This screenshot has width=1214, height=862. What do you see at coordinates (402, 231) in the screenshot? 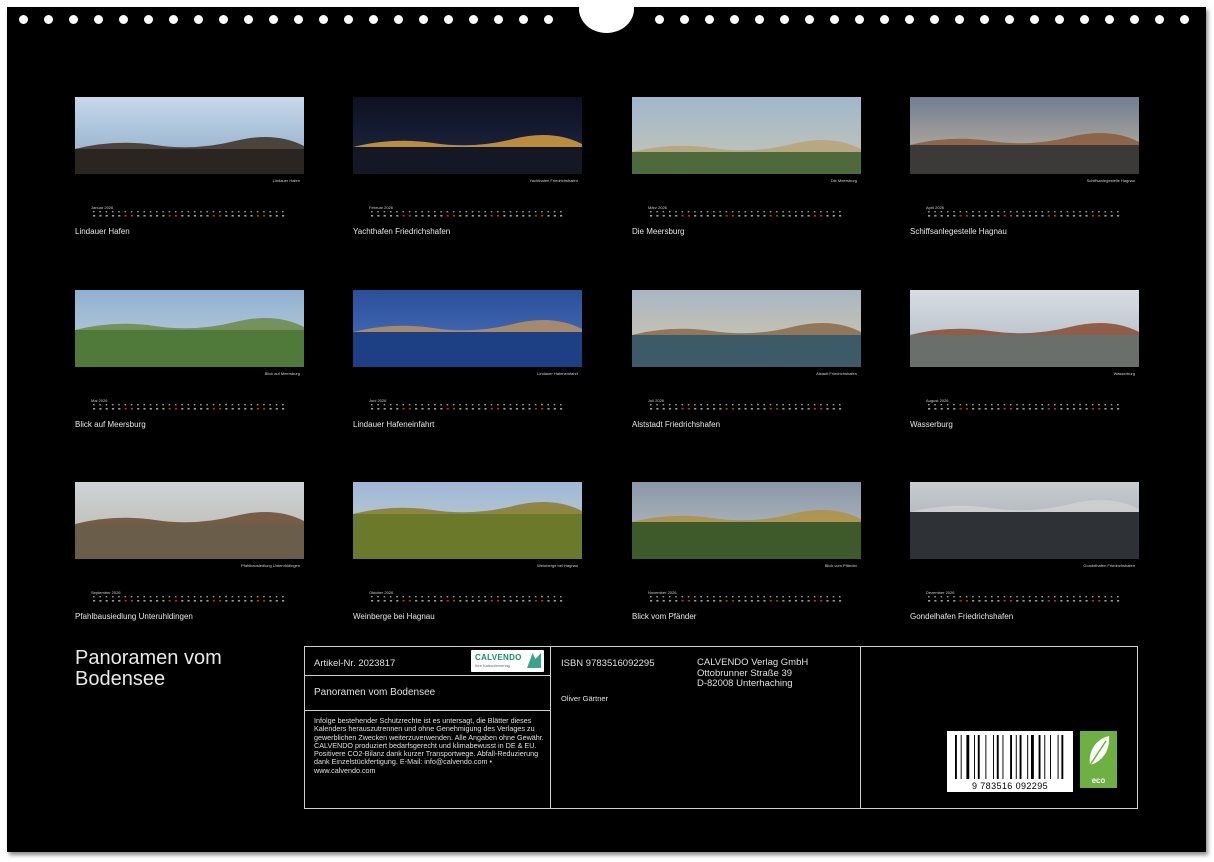
I see `month-title: Yachthafen Friedrichshafen` at bounding box center [402, 231].